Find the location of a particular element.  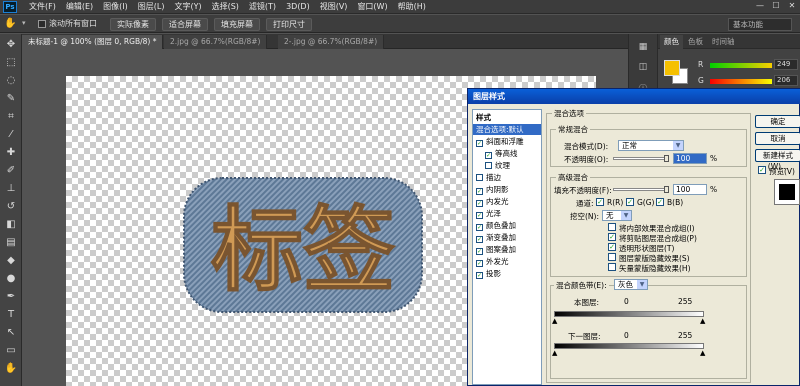

style-item: ✓ 渐变叠加 is located at coordinates (507, 237).